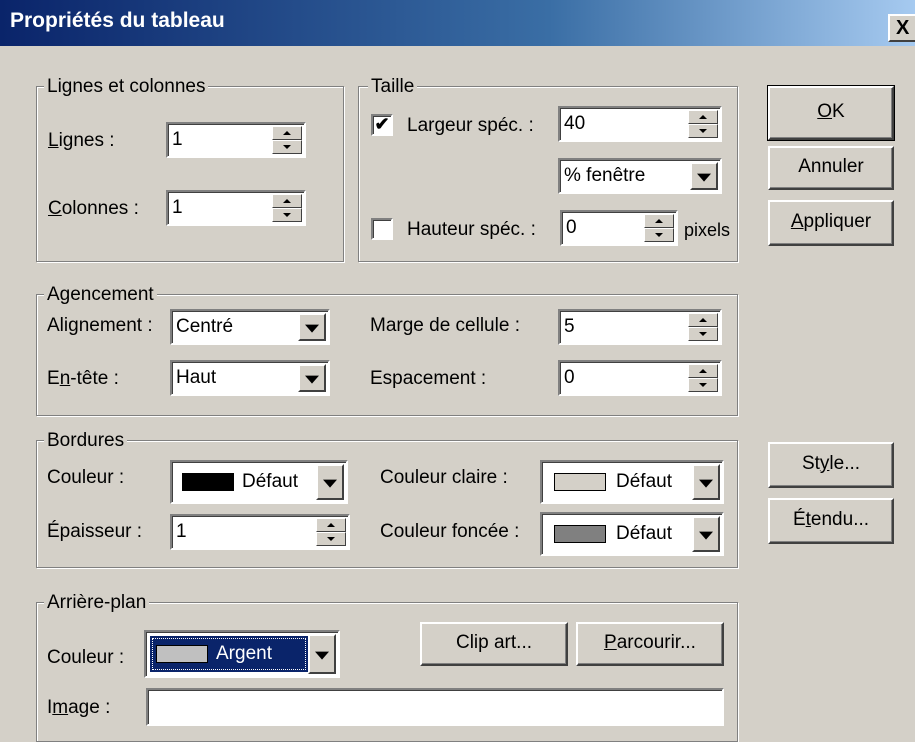 The height and width of the screenshot is (742, 915). I want to click on rows-columns-group, so click(190, 174).